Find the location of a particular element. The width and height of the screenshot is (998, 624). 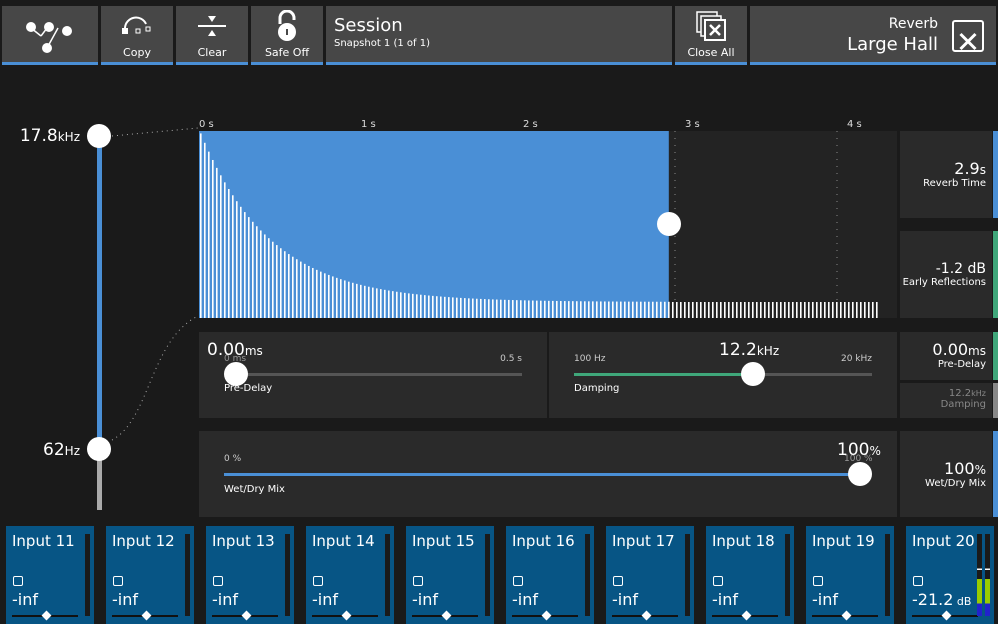

routing-icon is located at coordinates (49, 37).